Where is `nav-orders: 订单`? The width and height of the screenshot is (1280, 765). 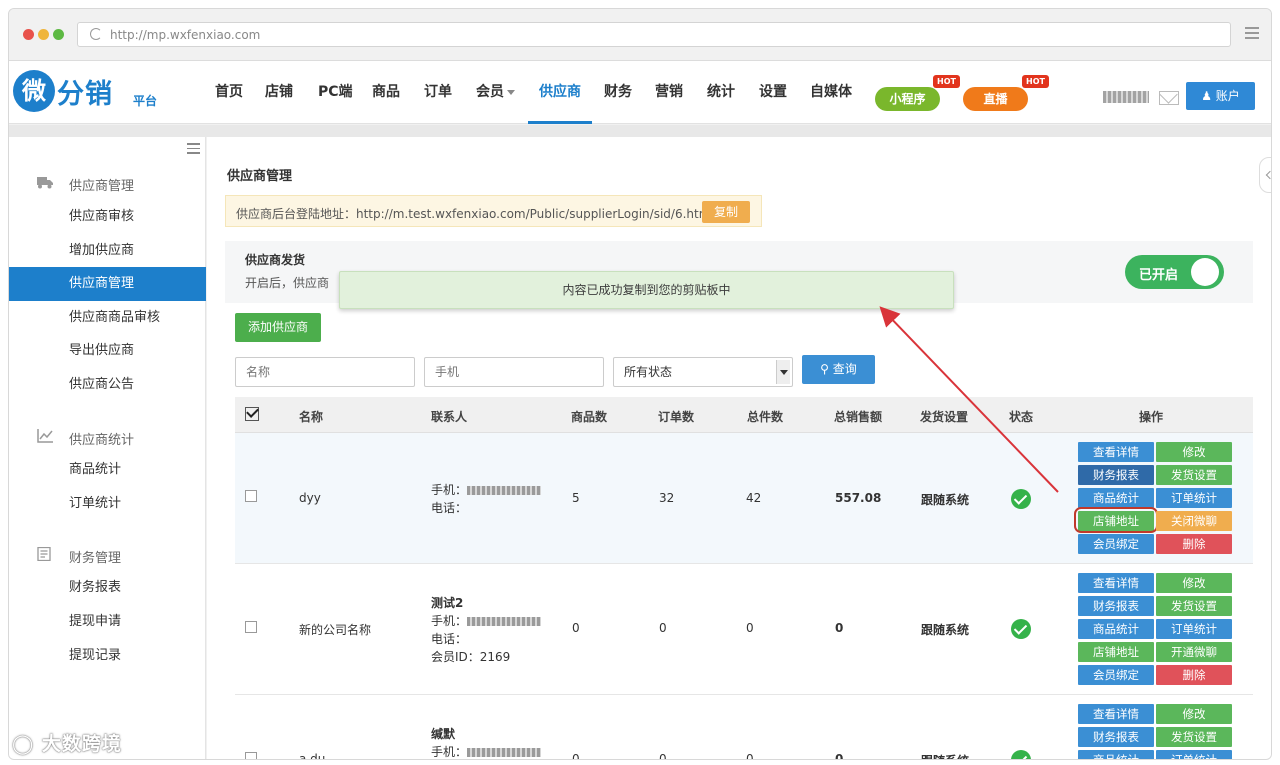 nav-orders: 订单 is located at coordinates (438, 91).